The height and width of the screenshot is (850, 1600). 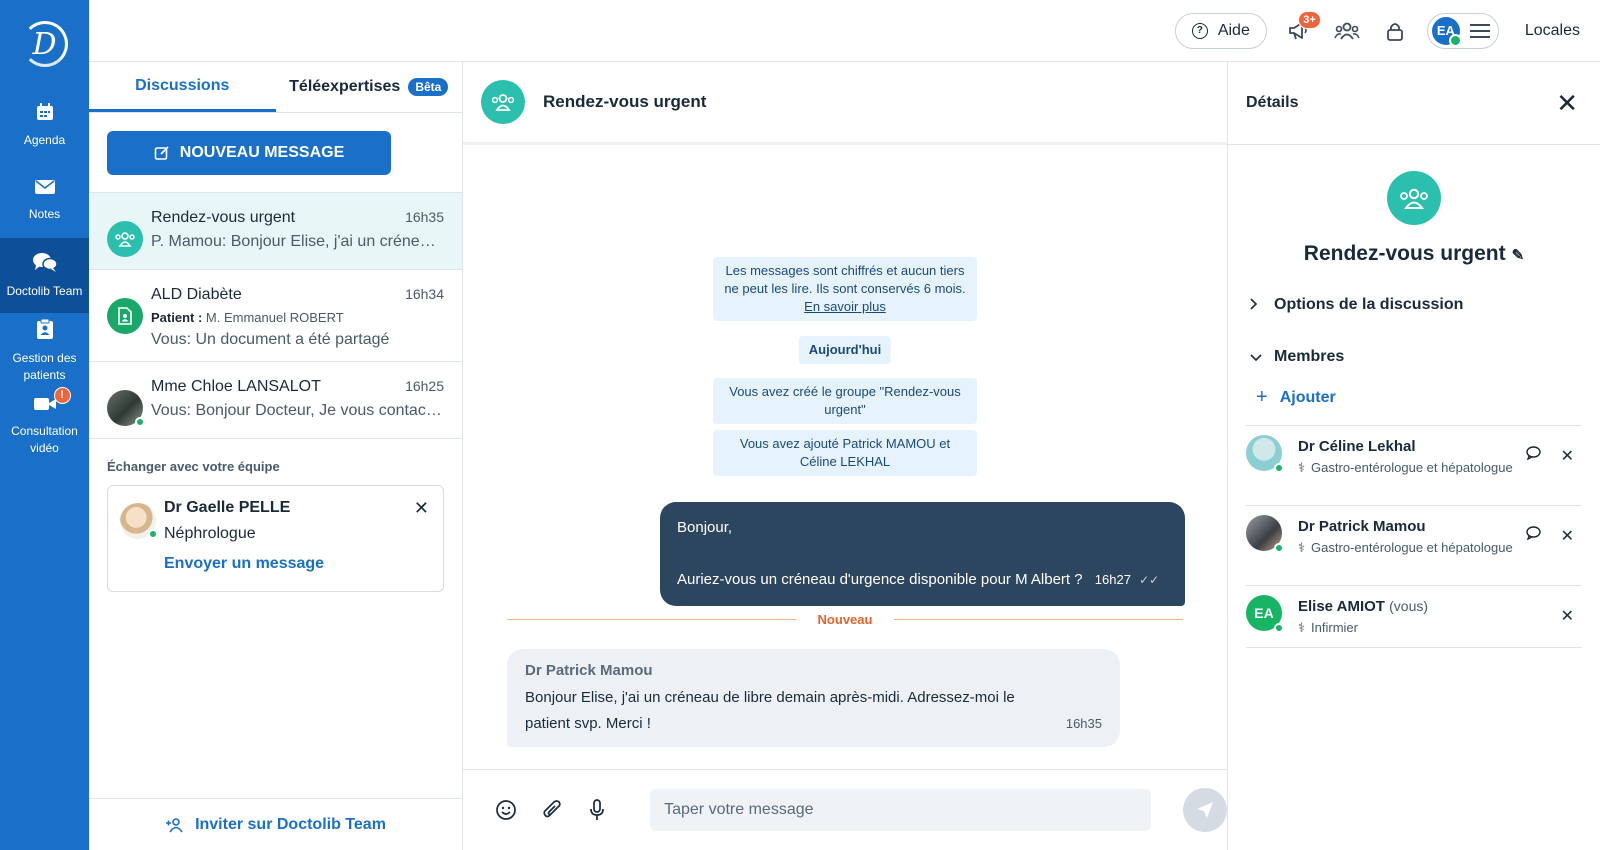 I want to click on logo-mark: D, so click(x=44, y=44).